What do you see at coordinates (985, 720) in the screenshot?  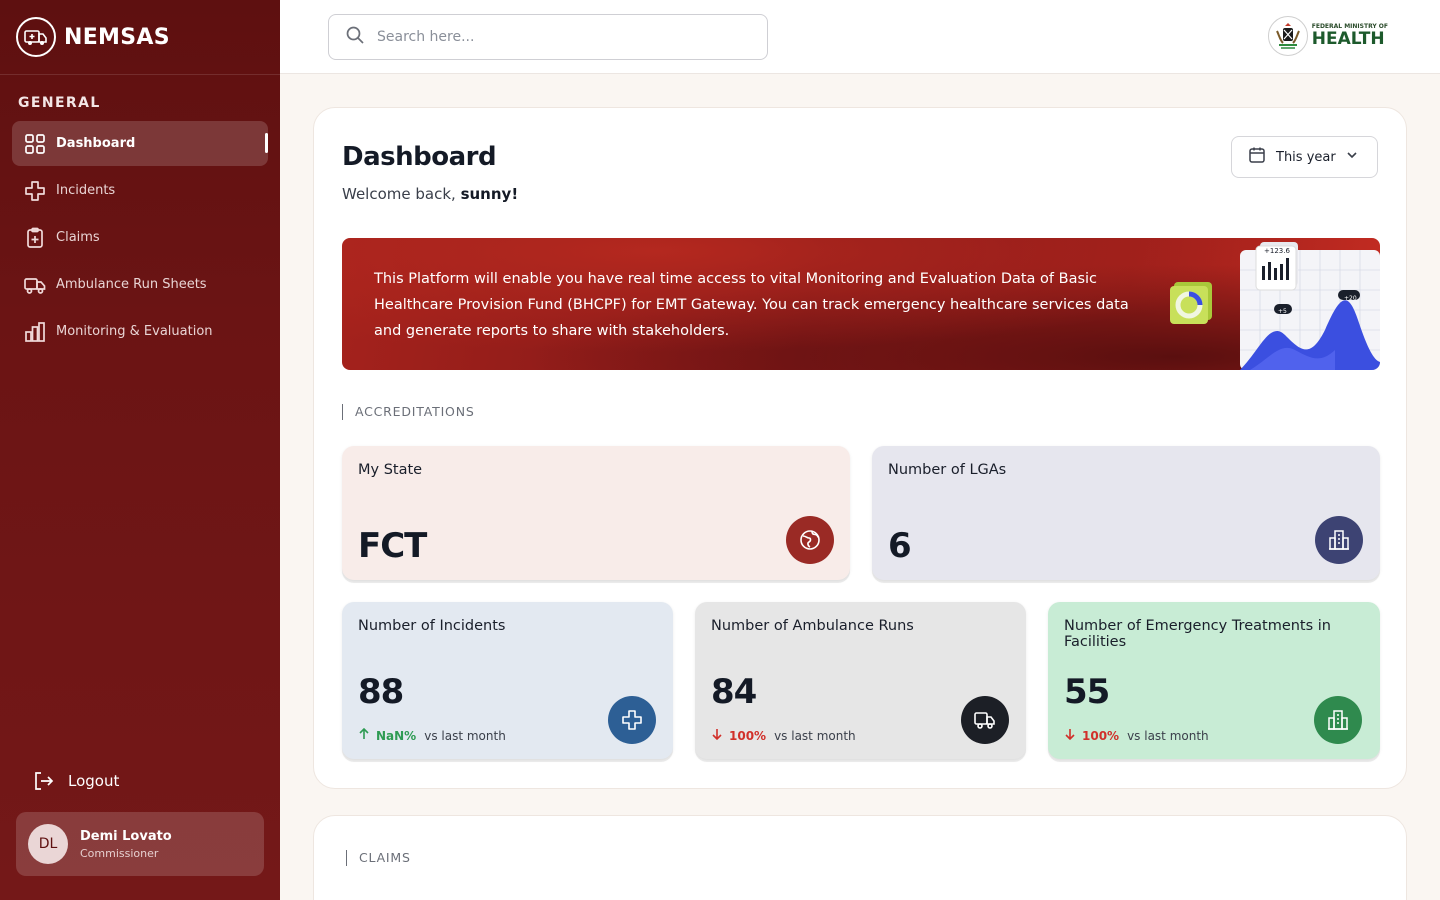 I see `truck-icon` at bounding box center [985, 720].